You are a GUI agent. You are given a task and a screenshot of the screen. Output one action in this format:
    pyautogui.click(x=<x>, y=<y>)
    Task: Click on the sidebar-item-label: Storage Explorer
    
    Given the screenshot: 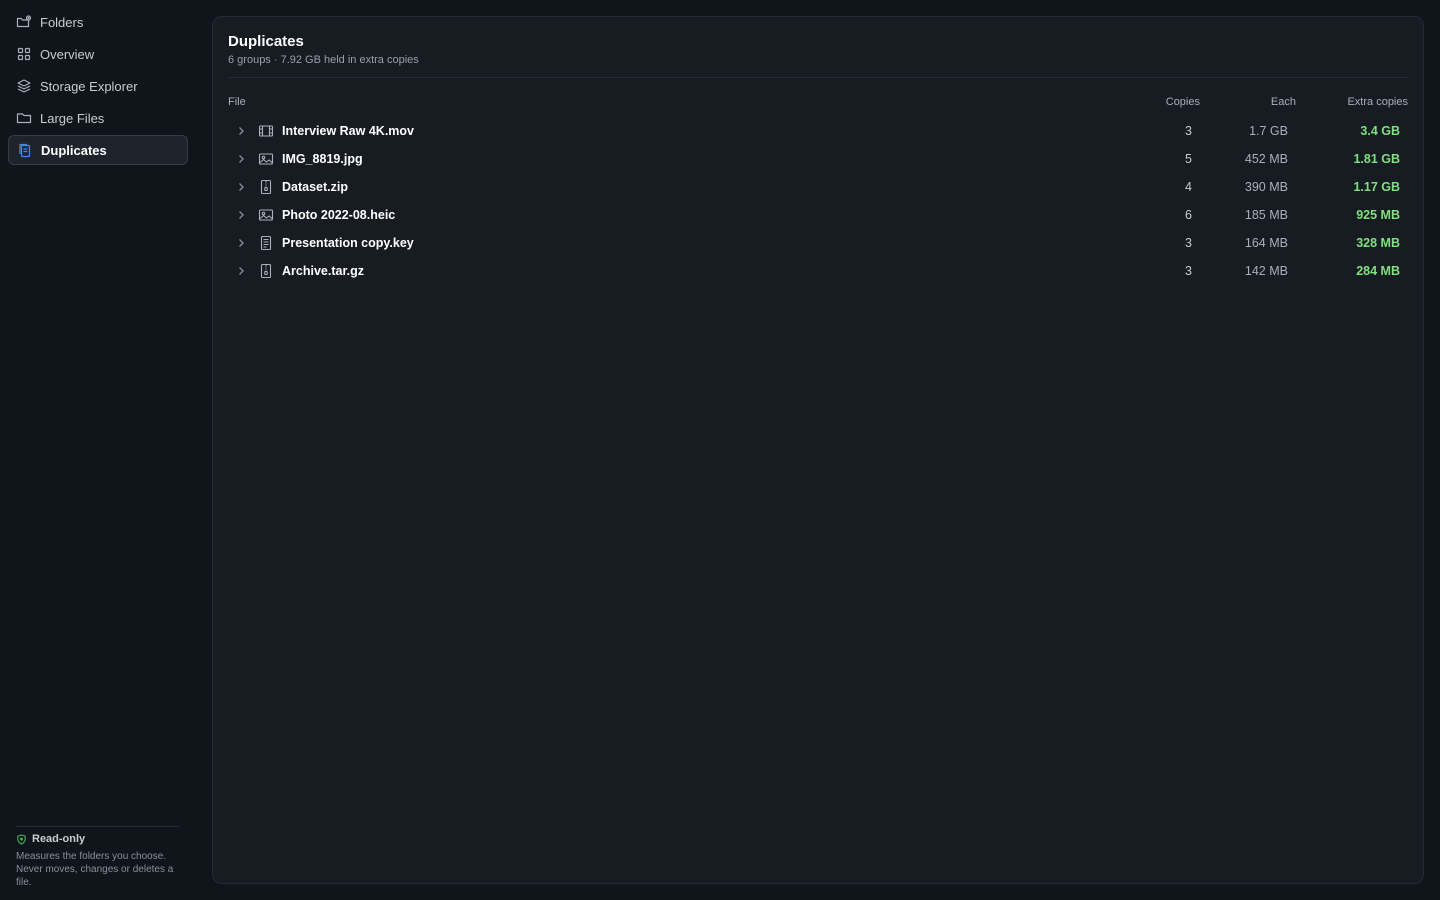 What is the action you would take?
    pyautogui.click(x=89, y=86)
    